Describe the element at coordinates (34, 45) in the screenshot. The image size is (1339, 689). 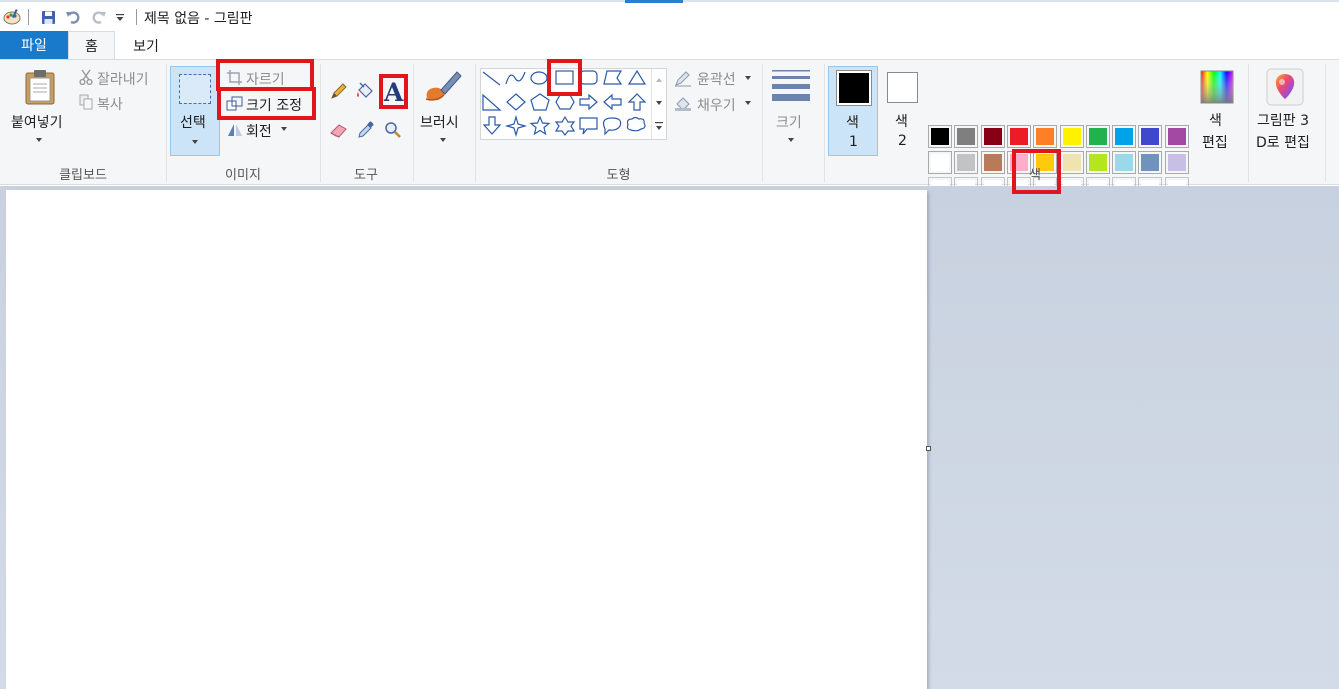
I see `tab-file: 파일` at that location.